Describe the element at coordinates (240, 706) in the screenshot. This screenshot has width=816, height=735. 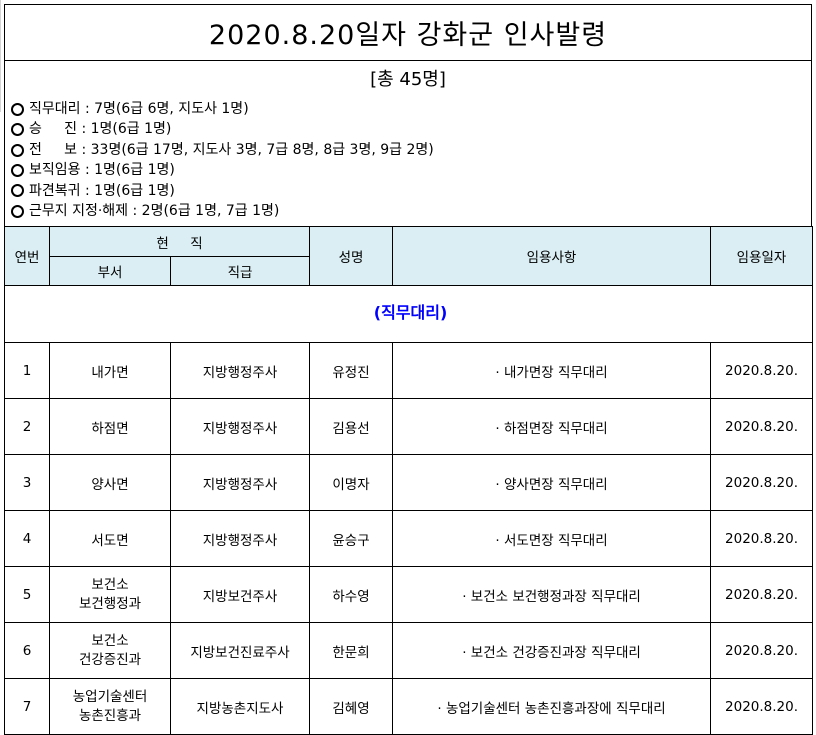
I see `cell-rank: 지방농촌지도사` at that location.